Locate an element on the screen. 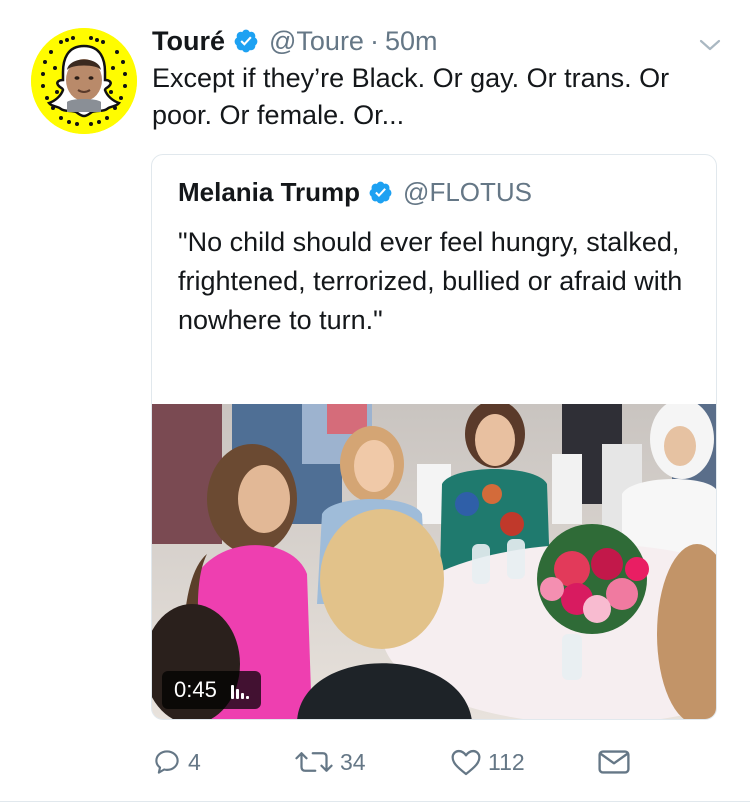 The height and width of the screenshot is (802, 750). video-duration-badge: 0:45 is located at coordinates (211, 690).